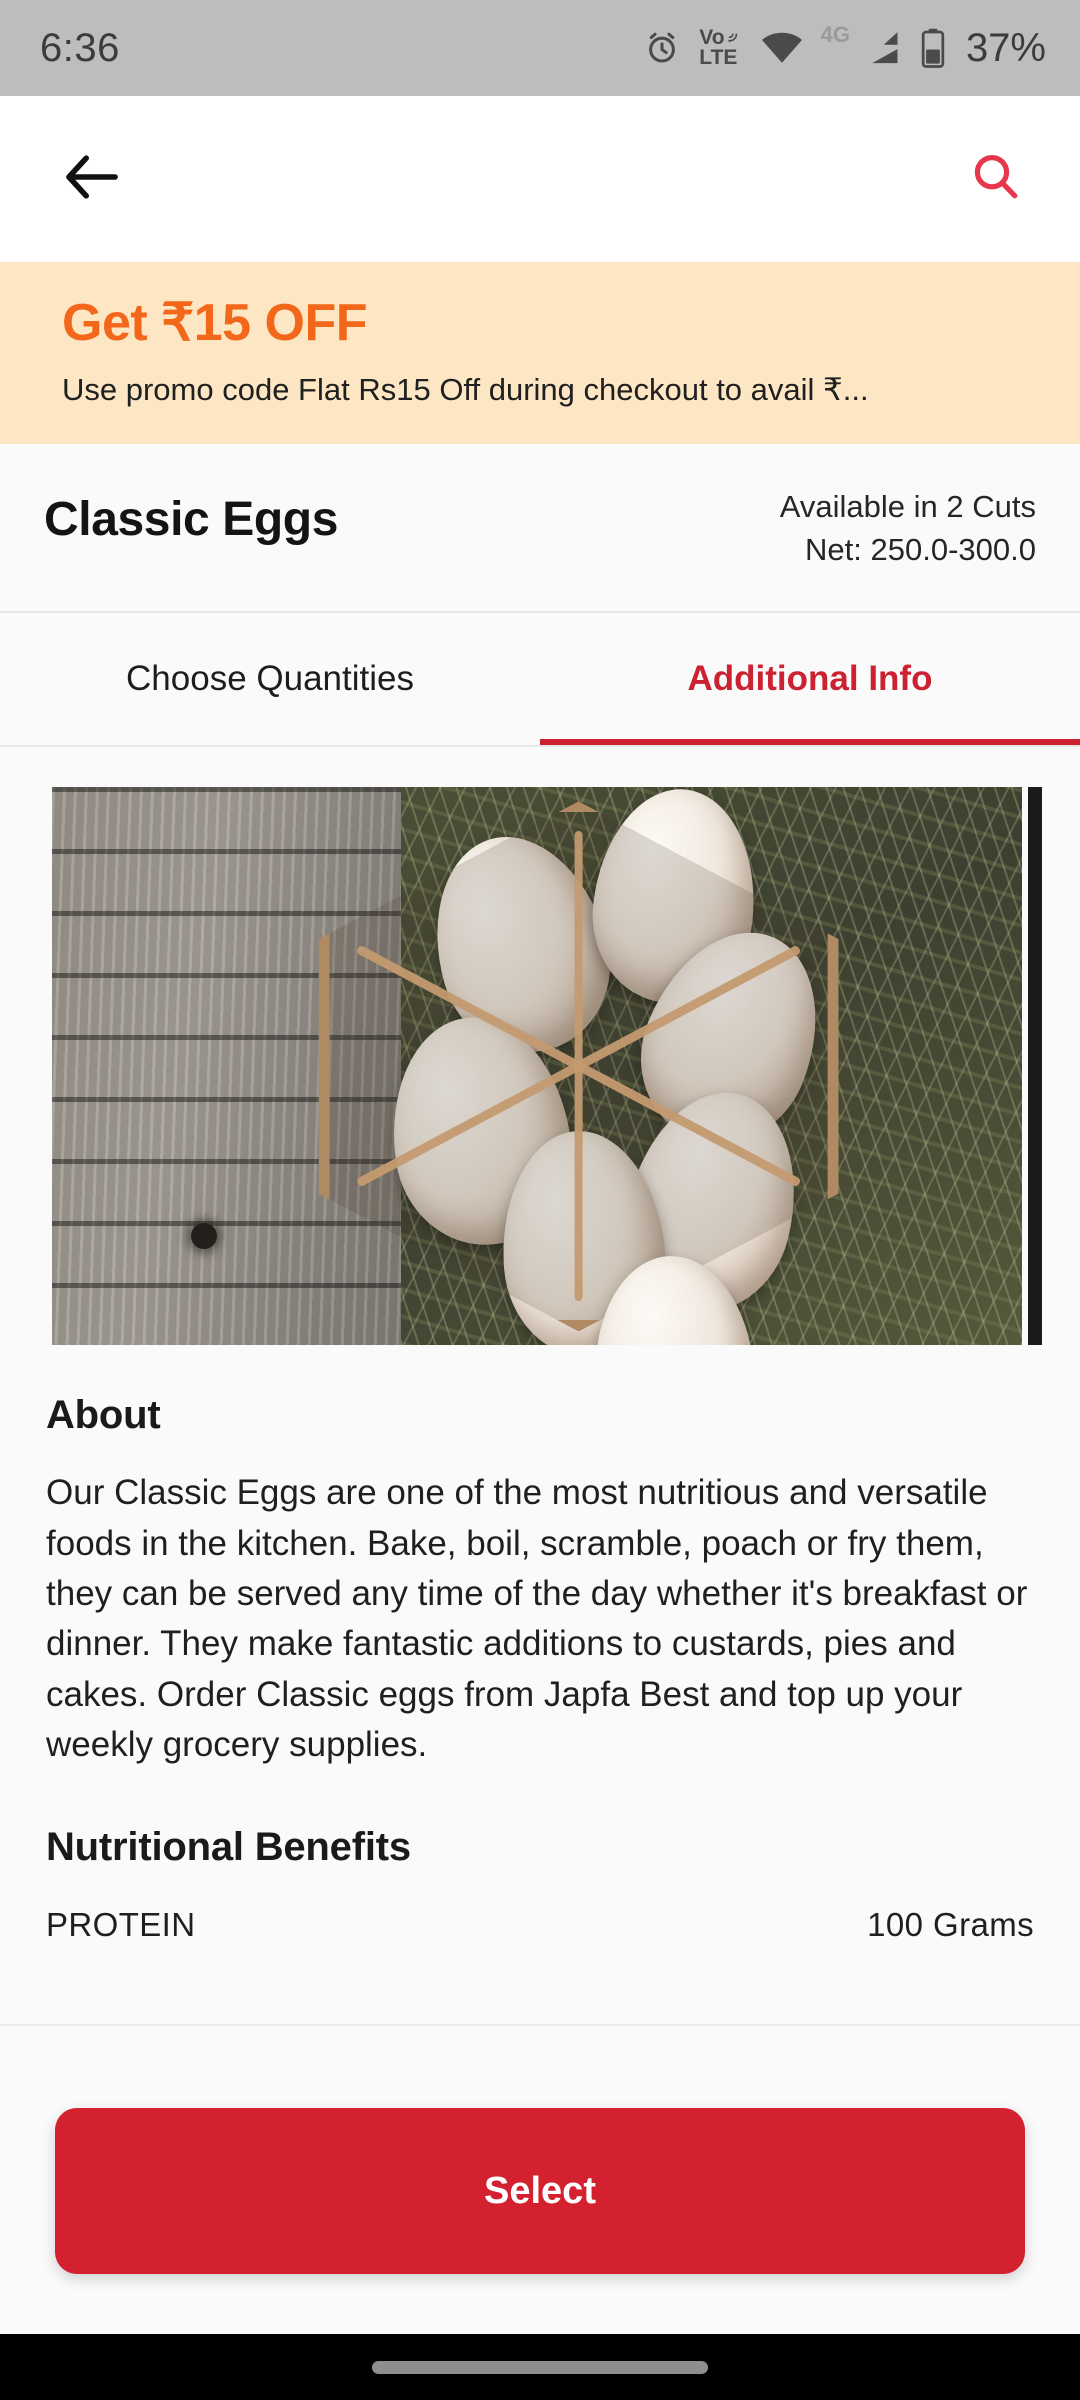 This screenshot has height=2400, width=1080. I want to click on status-bar-icons: Vo LTE 4G 37%, so click(844, 46).